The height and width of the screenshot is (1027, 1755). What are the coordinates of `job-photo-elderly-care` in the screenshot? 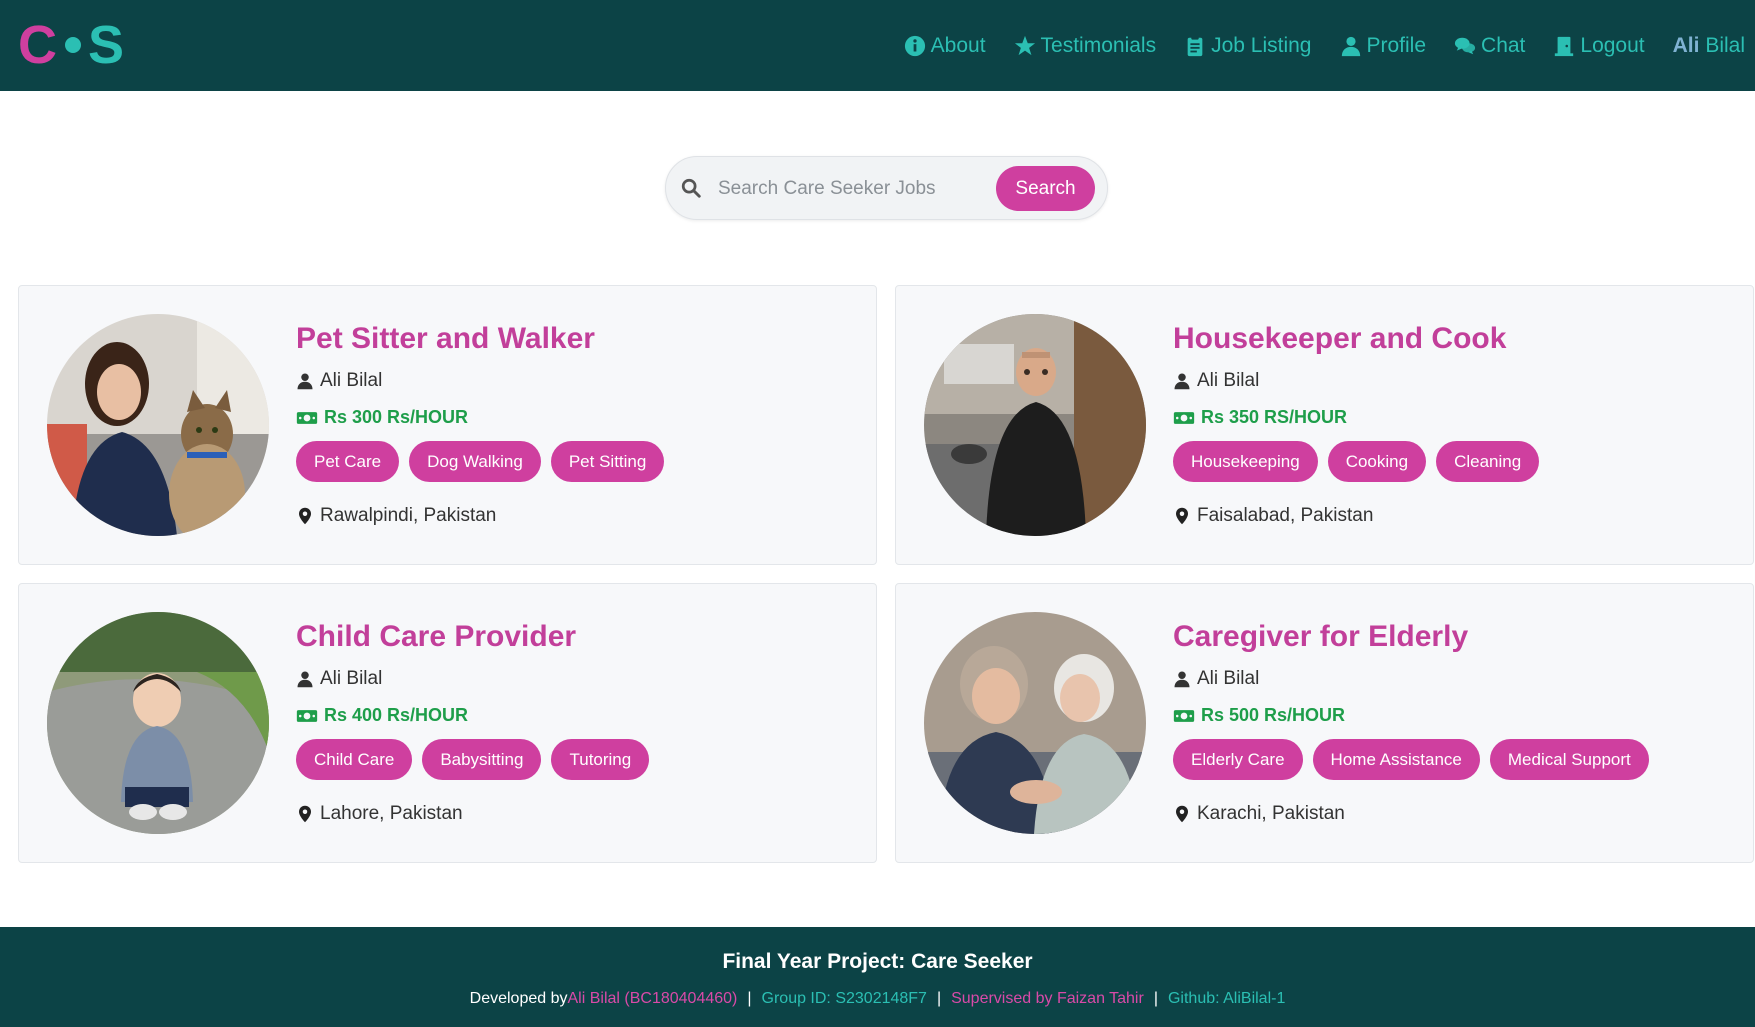 It's located at (1035, 723).